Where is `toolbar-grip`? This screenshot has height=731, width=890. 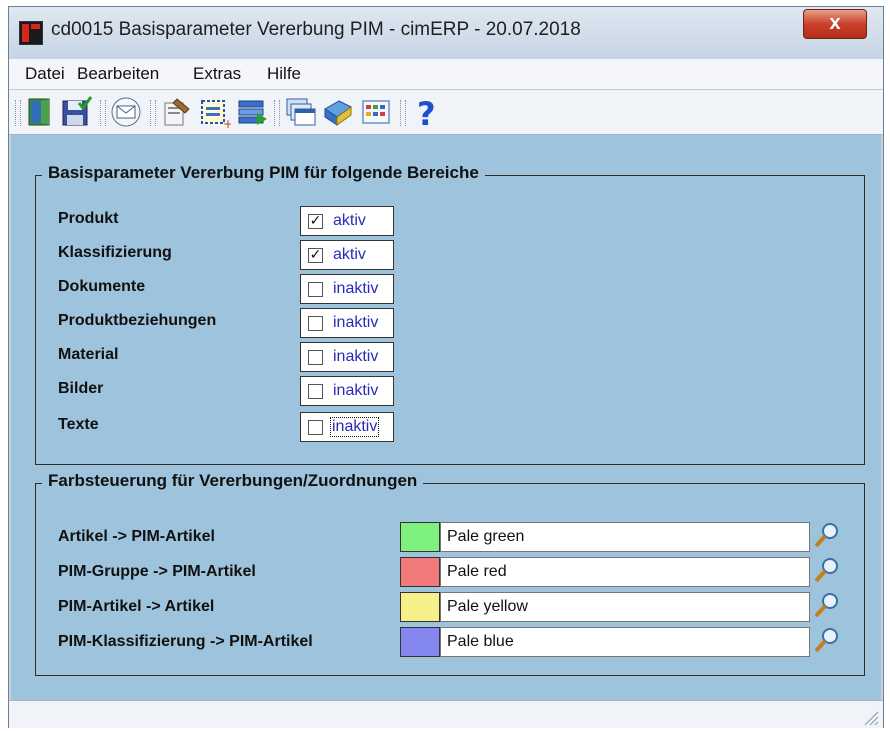 toolbar-grip is located at coordinates (18, 113).